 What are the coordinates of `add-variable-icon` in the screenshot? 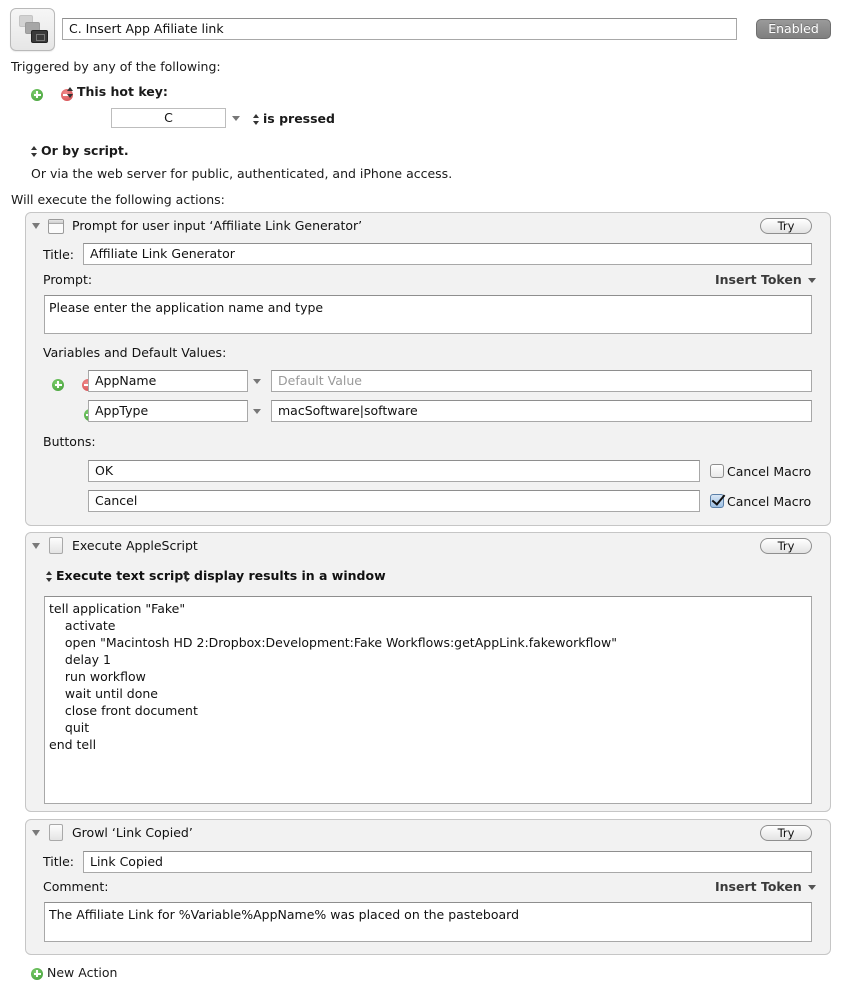 It's located at (58, 384).